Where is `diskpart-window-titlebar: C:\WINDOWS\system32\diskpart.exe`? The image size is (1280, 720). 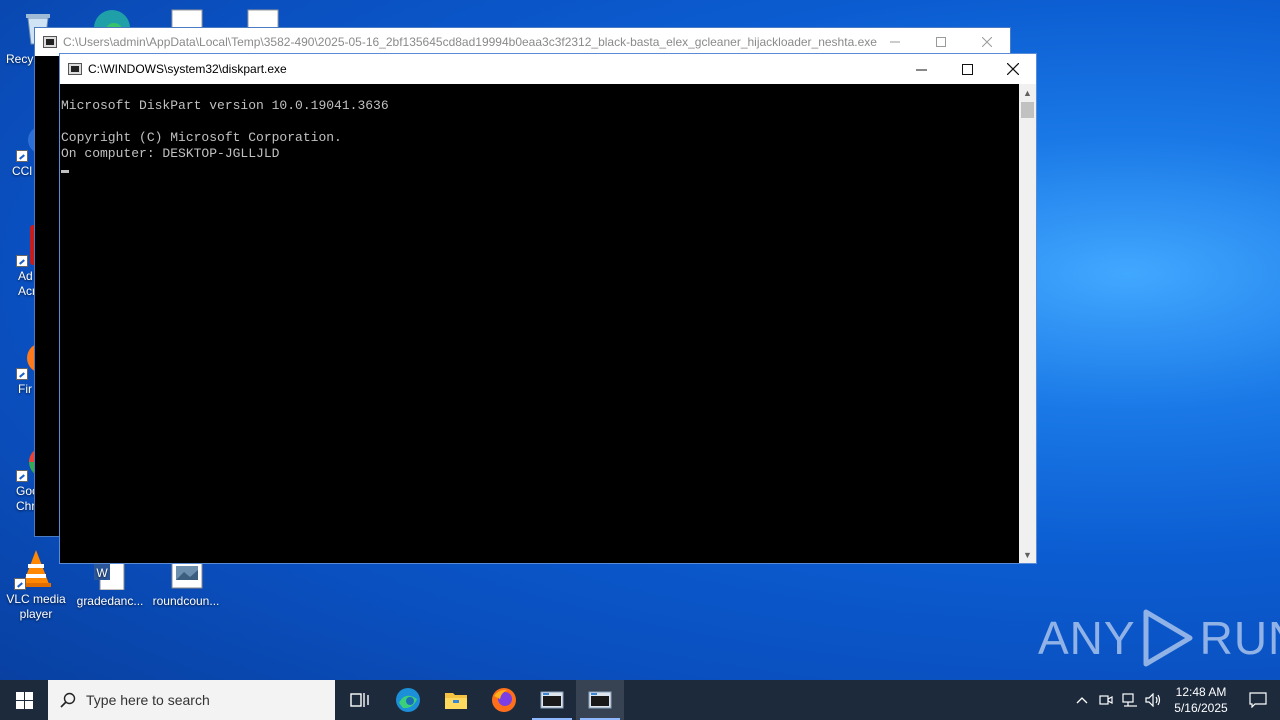
diskpart-window-titlebar: C:\WINDOWS\system32\diskpart.exe is located at coordinates (548, 69).